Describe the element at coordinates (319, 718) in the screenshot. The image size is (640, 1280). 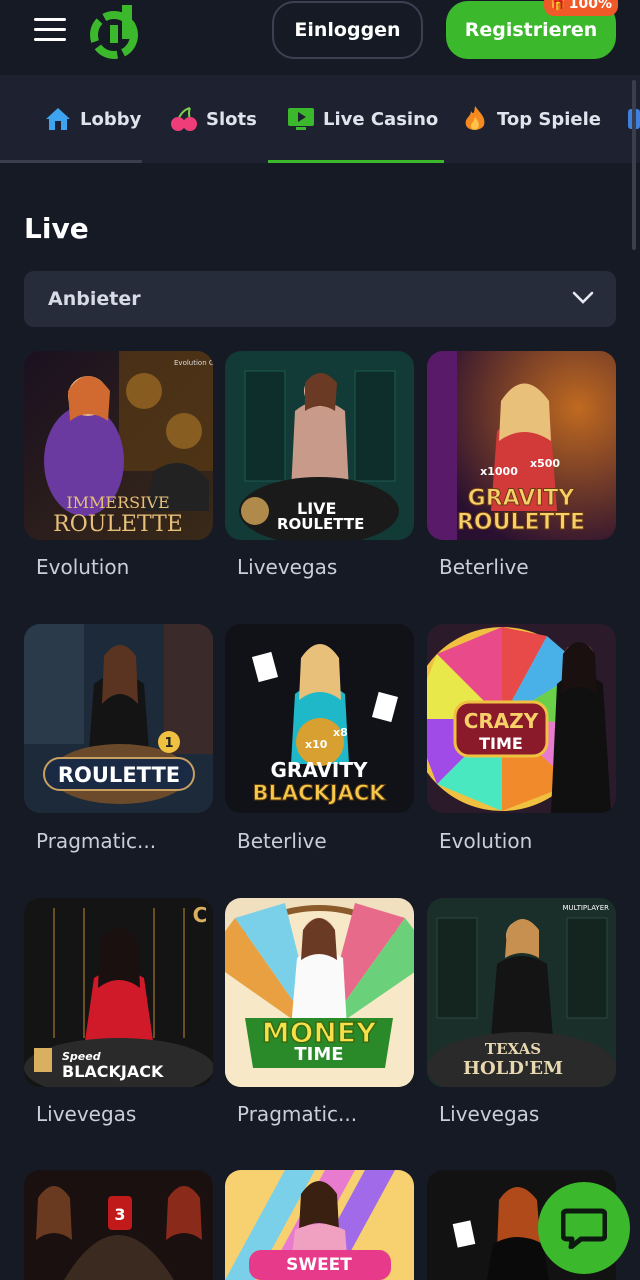
I see `game-card: x10 x8 GRAVITY BLACKJACK` at that location.